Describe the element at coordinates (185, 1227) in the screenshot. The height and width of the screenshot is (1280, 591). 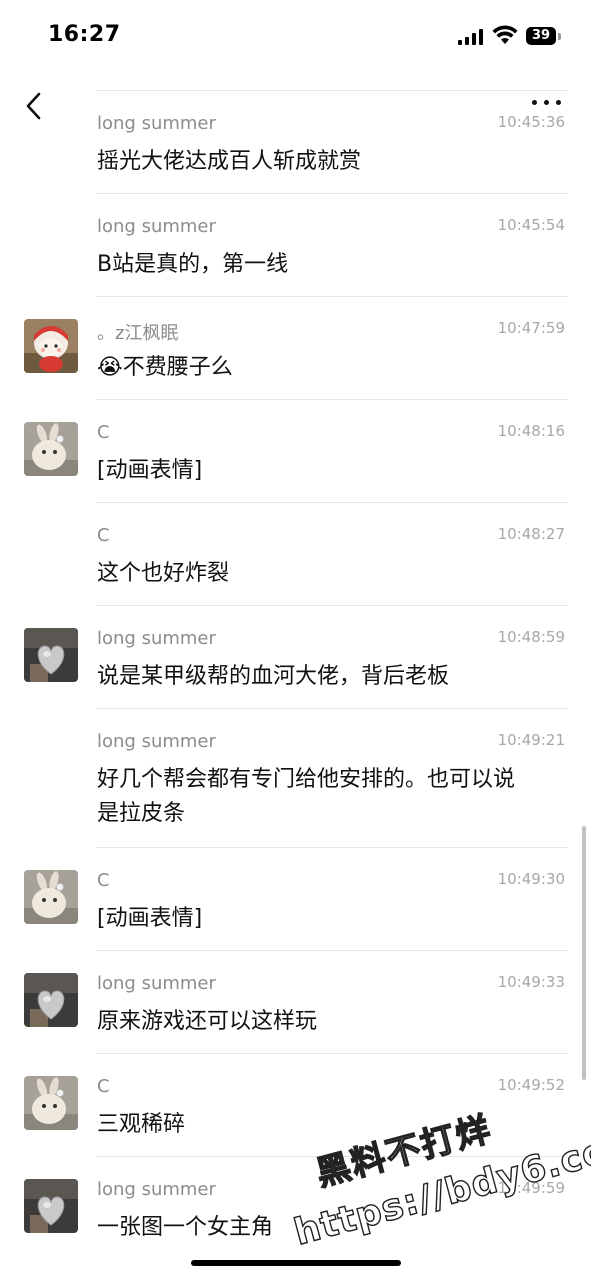
I see `message-text: 一张图一个女主角` at that location.